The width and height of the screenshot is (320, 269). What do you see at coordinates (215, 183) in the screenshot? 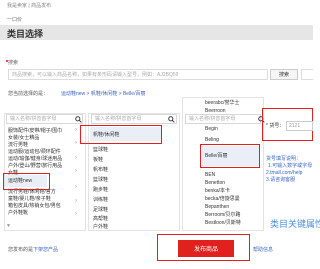
I see `level3-item: Benetton` at bounding box center [215, 183].